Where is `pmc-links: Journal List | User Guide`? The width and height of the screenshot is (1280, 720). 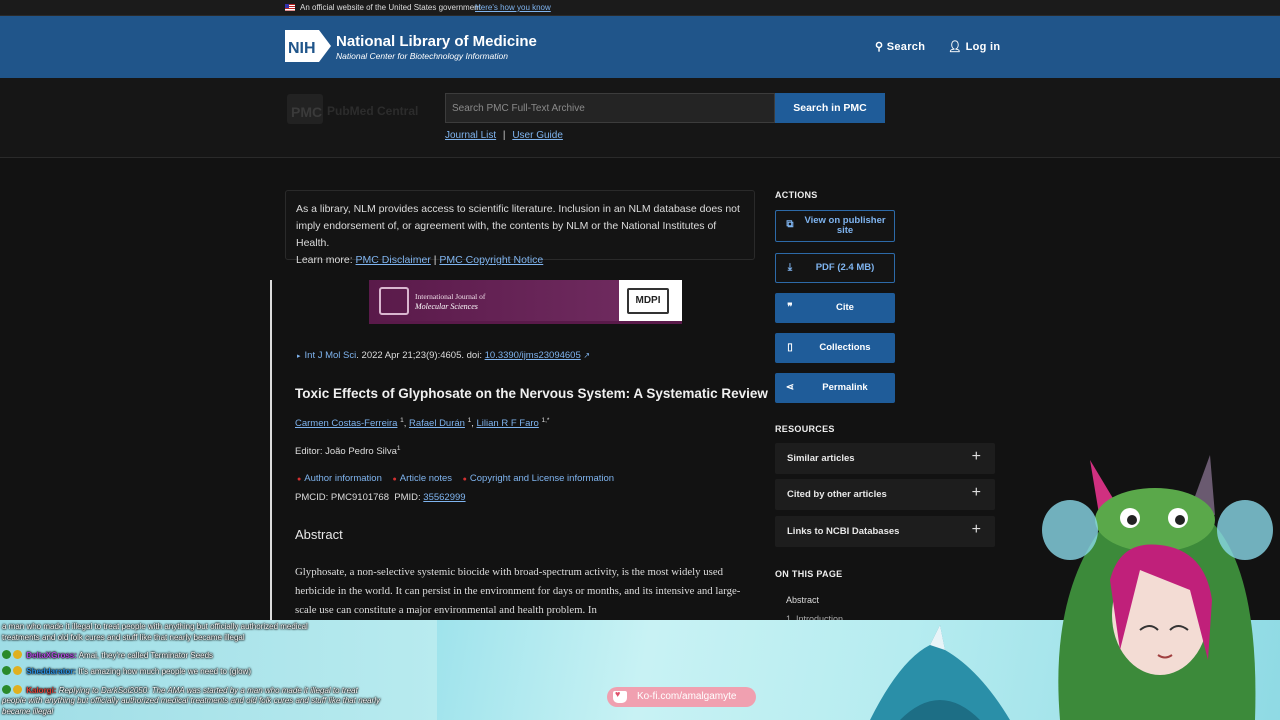 pmc-links: Journal List | User Guide is located at coordinates (504, 135).